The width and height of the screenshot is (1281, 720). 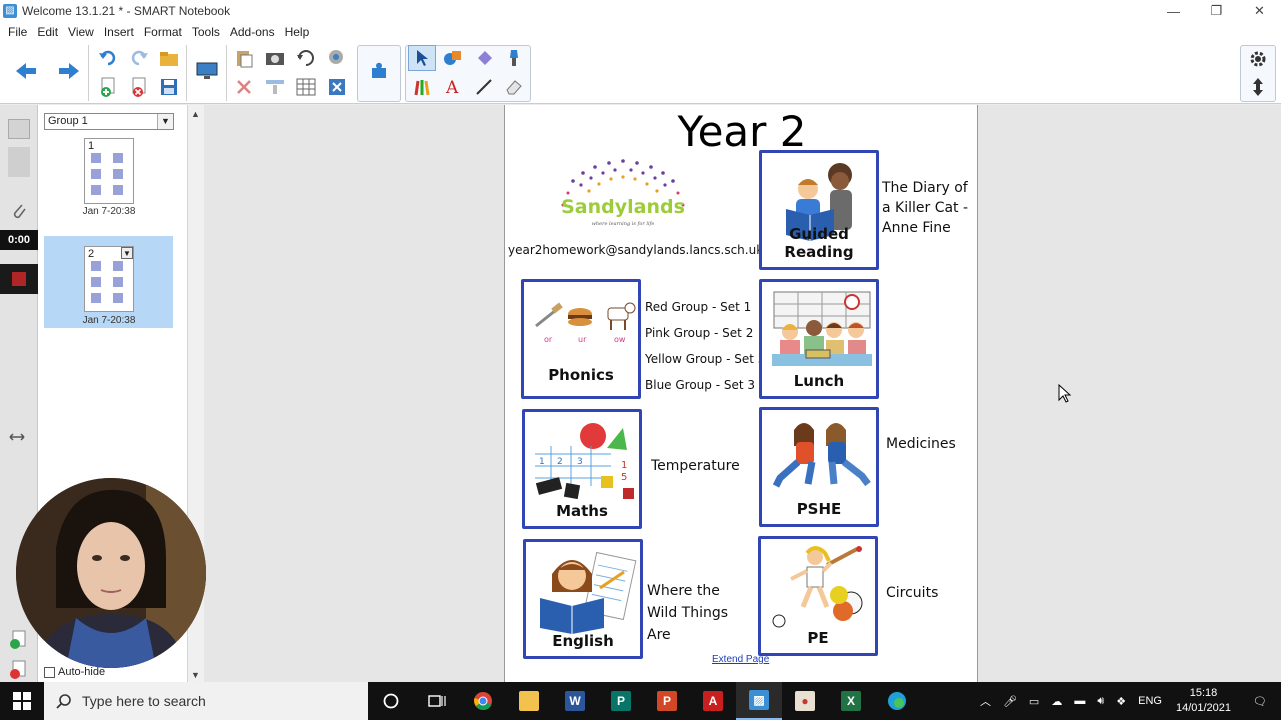 I want to click on redo-icon, so click(x=139, y=58).